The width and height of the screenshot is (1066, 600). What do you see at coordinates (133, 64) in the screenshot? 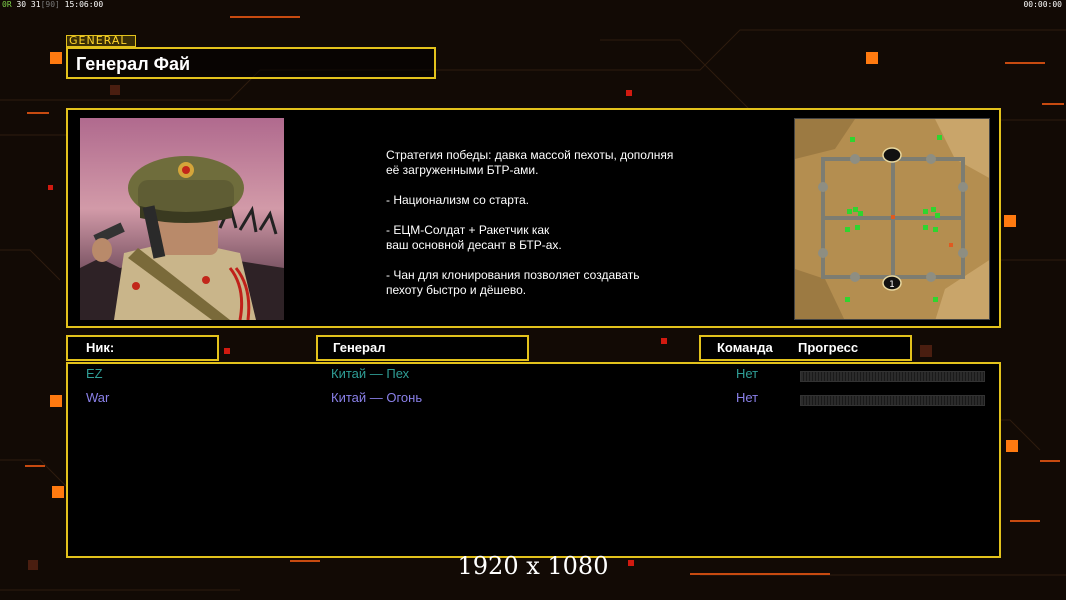
I see `general-name: Генерал Фай` at bounding box center [133, 64].